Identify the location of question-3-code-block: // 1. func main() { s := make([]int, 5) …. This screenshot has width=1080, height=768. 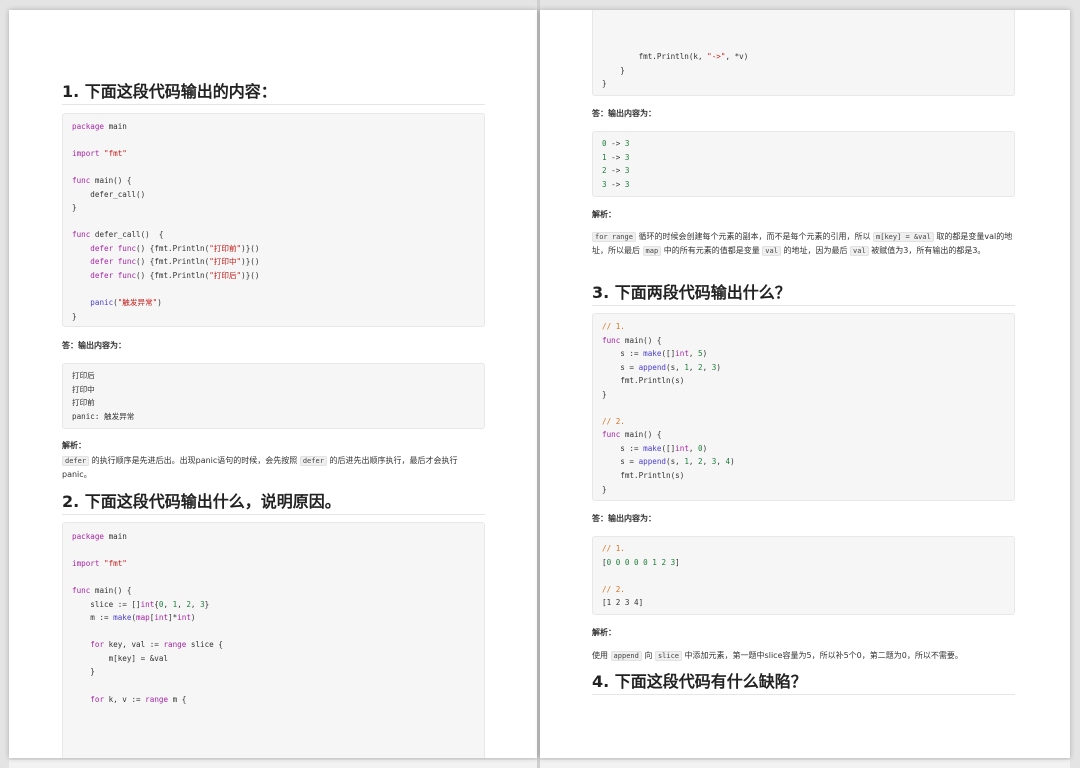
(803, 407).